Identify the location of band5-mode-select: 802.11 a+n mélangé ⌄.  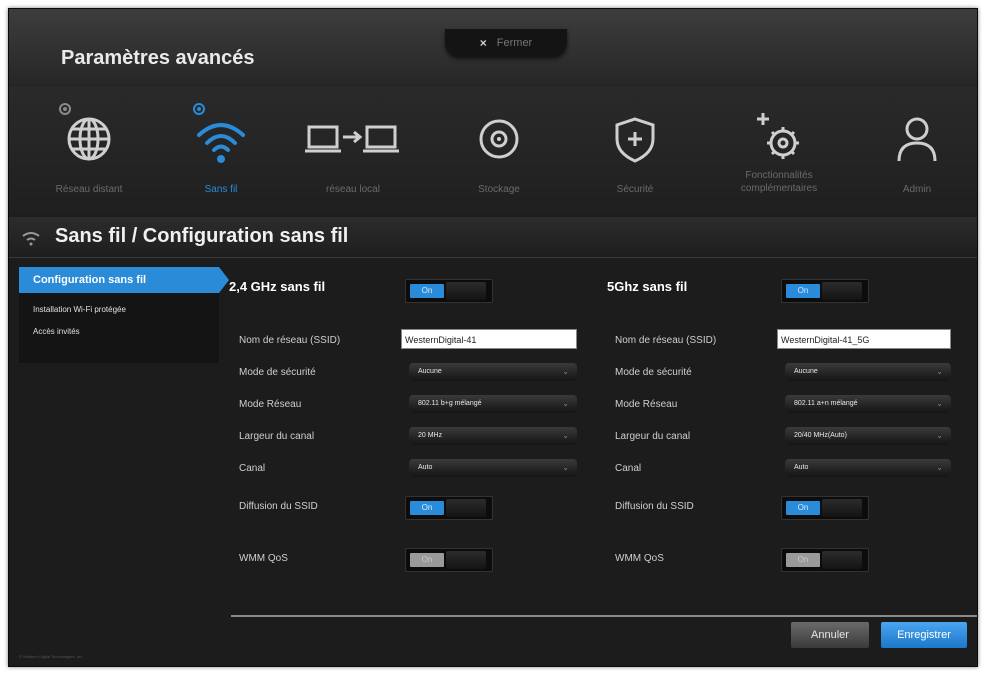
(868, 404).